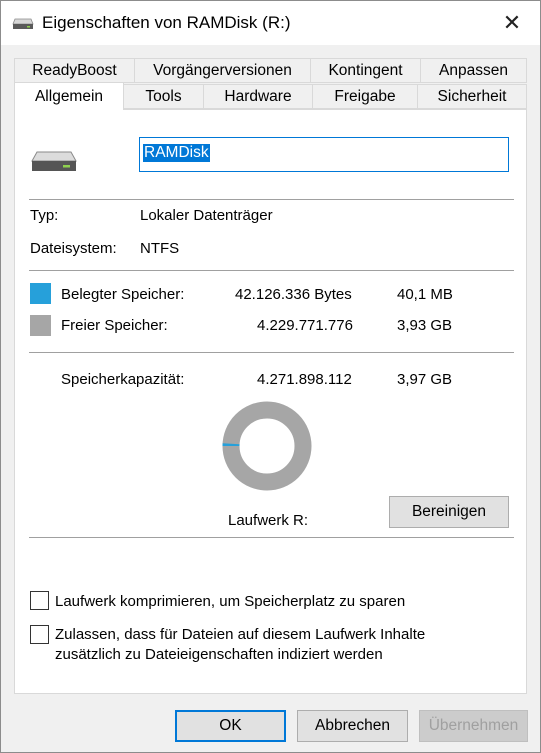  What do you see at coordinates (365, 70) in the screenshot?
I see `tab-kontingent: Kontingent` at bounding box center [365, 70].